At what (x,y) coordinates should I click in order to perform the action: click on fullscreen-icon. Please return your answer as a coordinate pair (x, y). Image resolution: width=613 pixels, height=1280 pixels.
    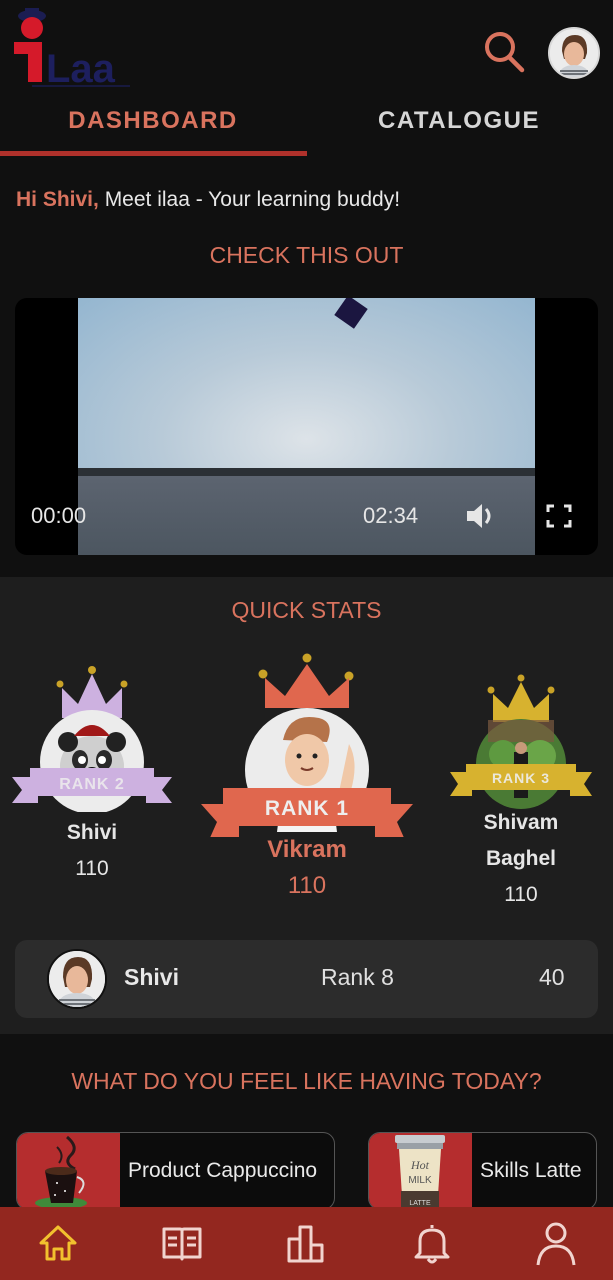
    Looking at the image, I should click on (559, 516).